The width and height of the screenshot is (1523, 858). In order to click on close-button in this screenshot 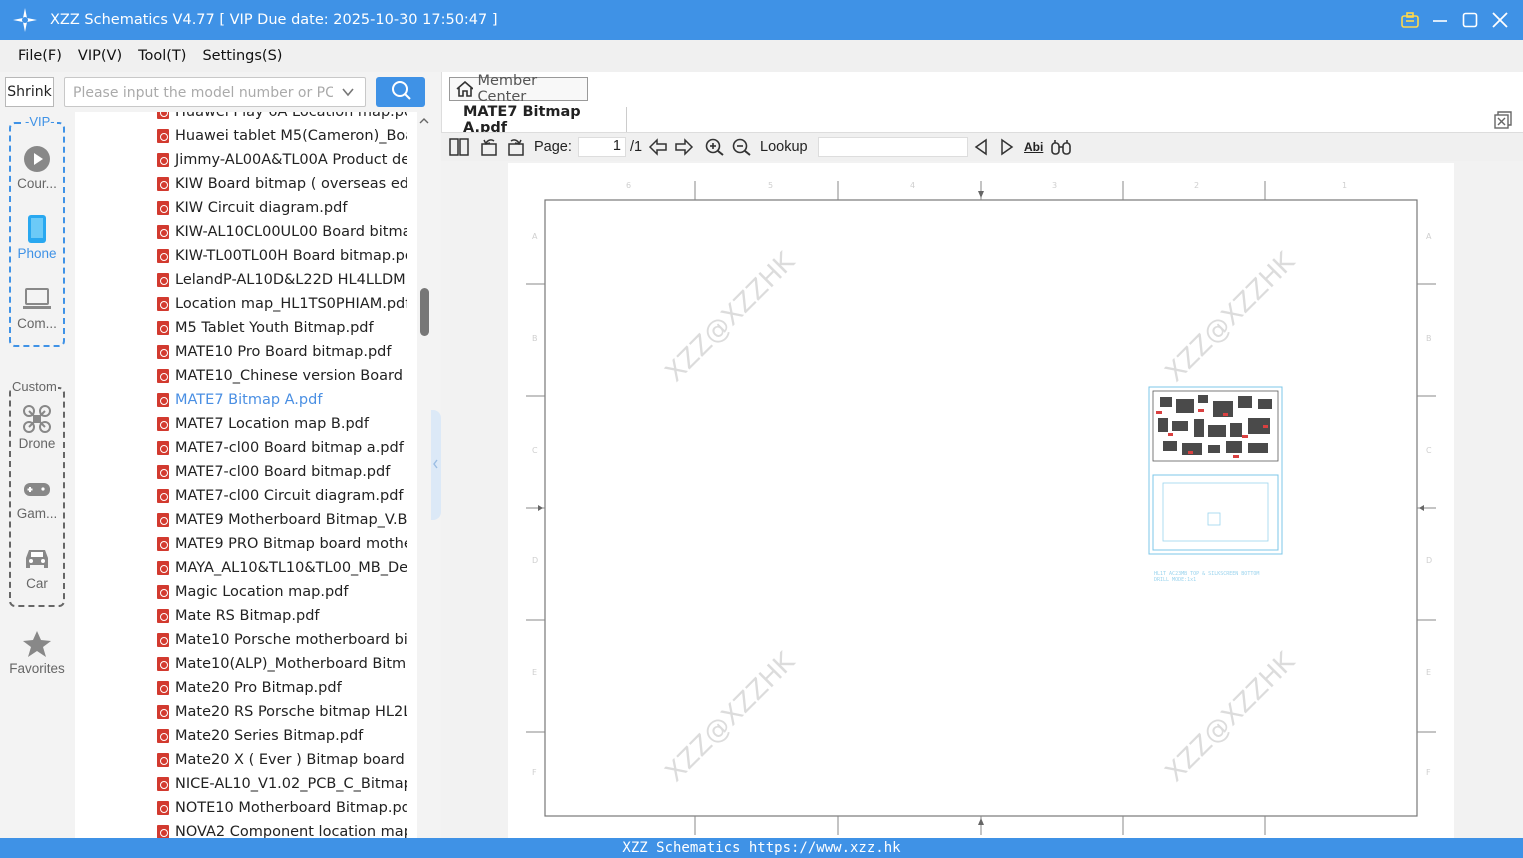, I will do `click(1500, 20)`.